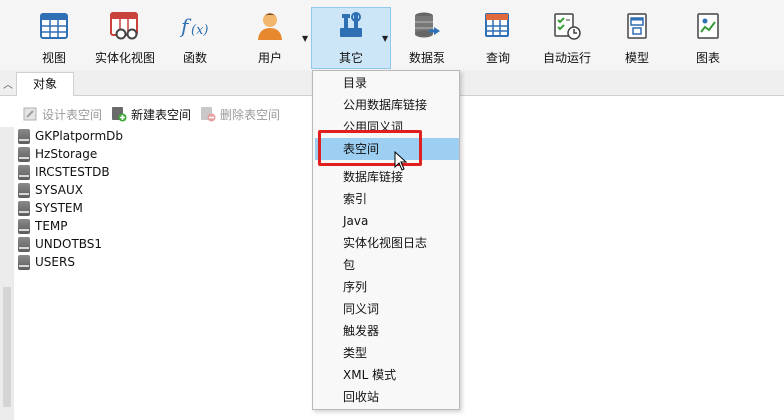 Image resolution: width=784 pixels, height=420 pixels. I want to click on materialized-view-icon, so click(125, 26).